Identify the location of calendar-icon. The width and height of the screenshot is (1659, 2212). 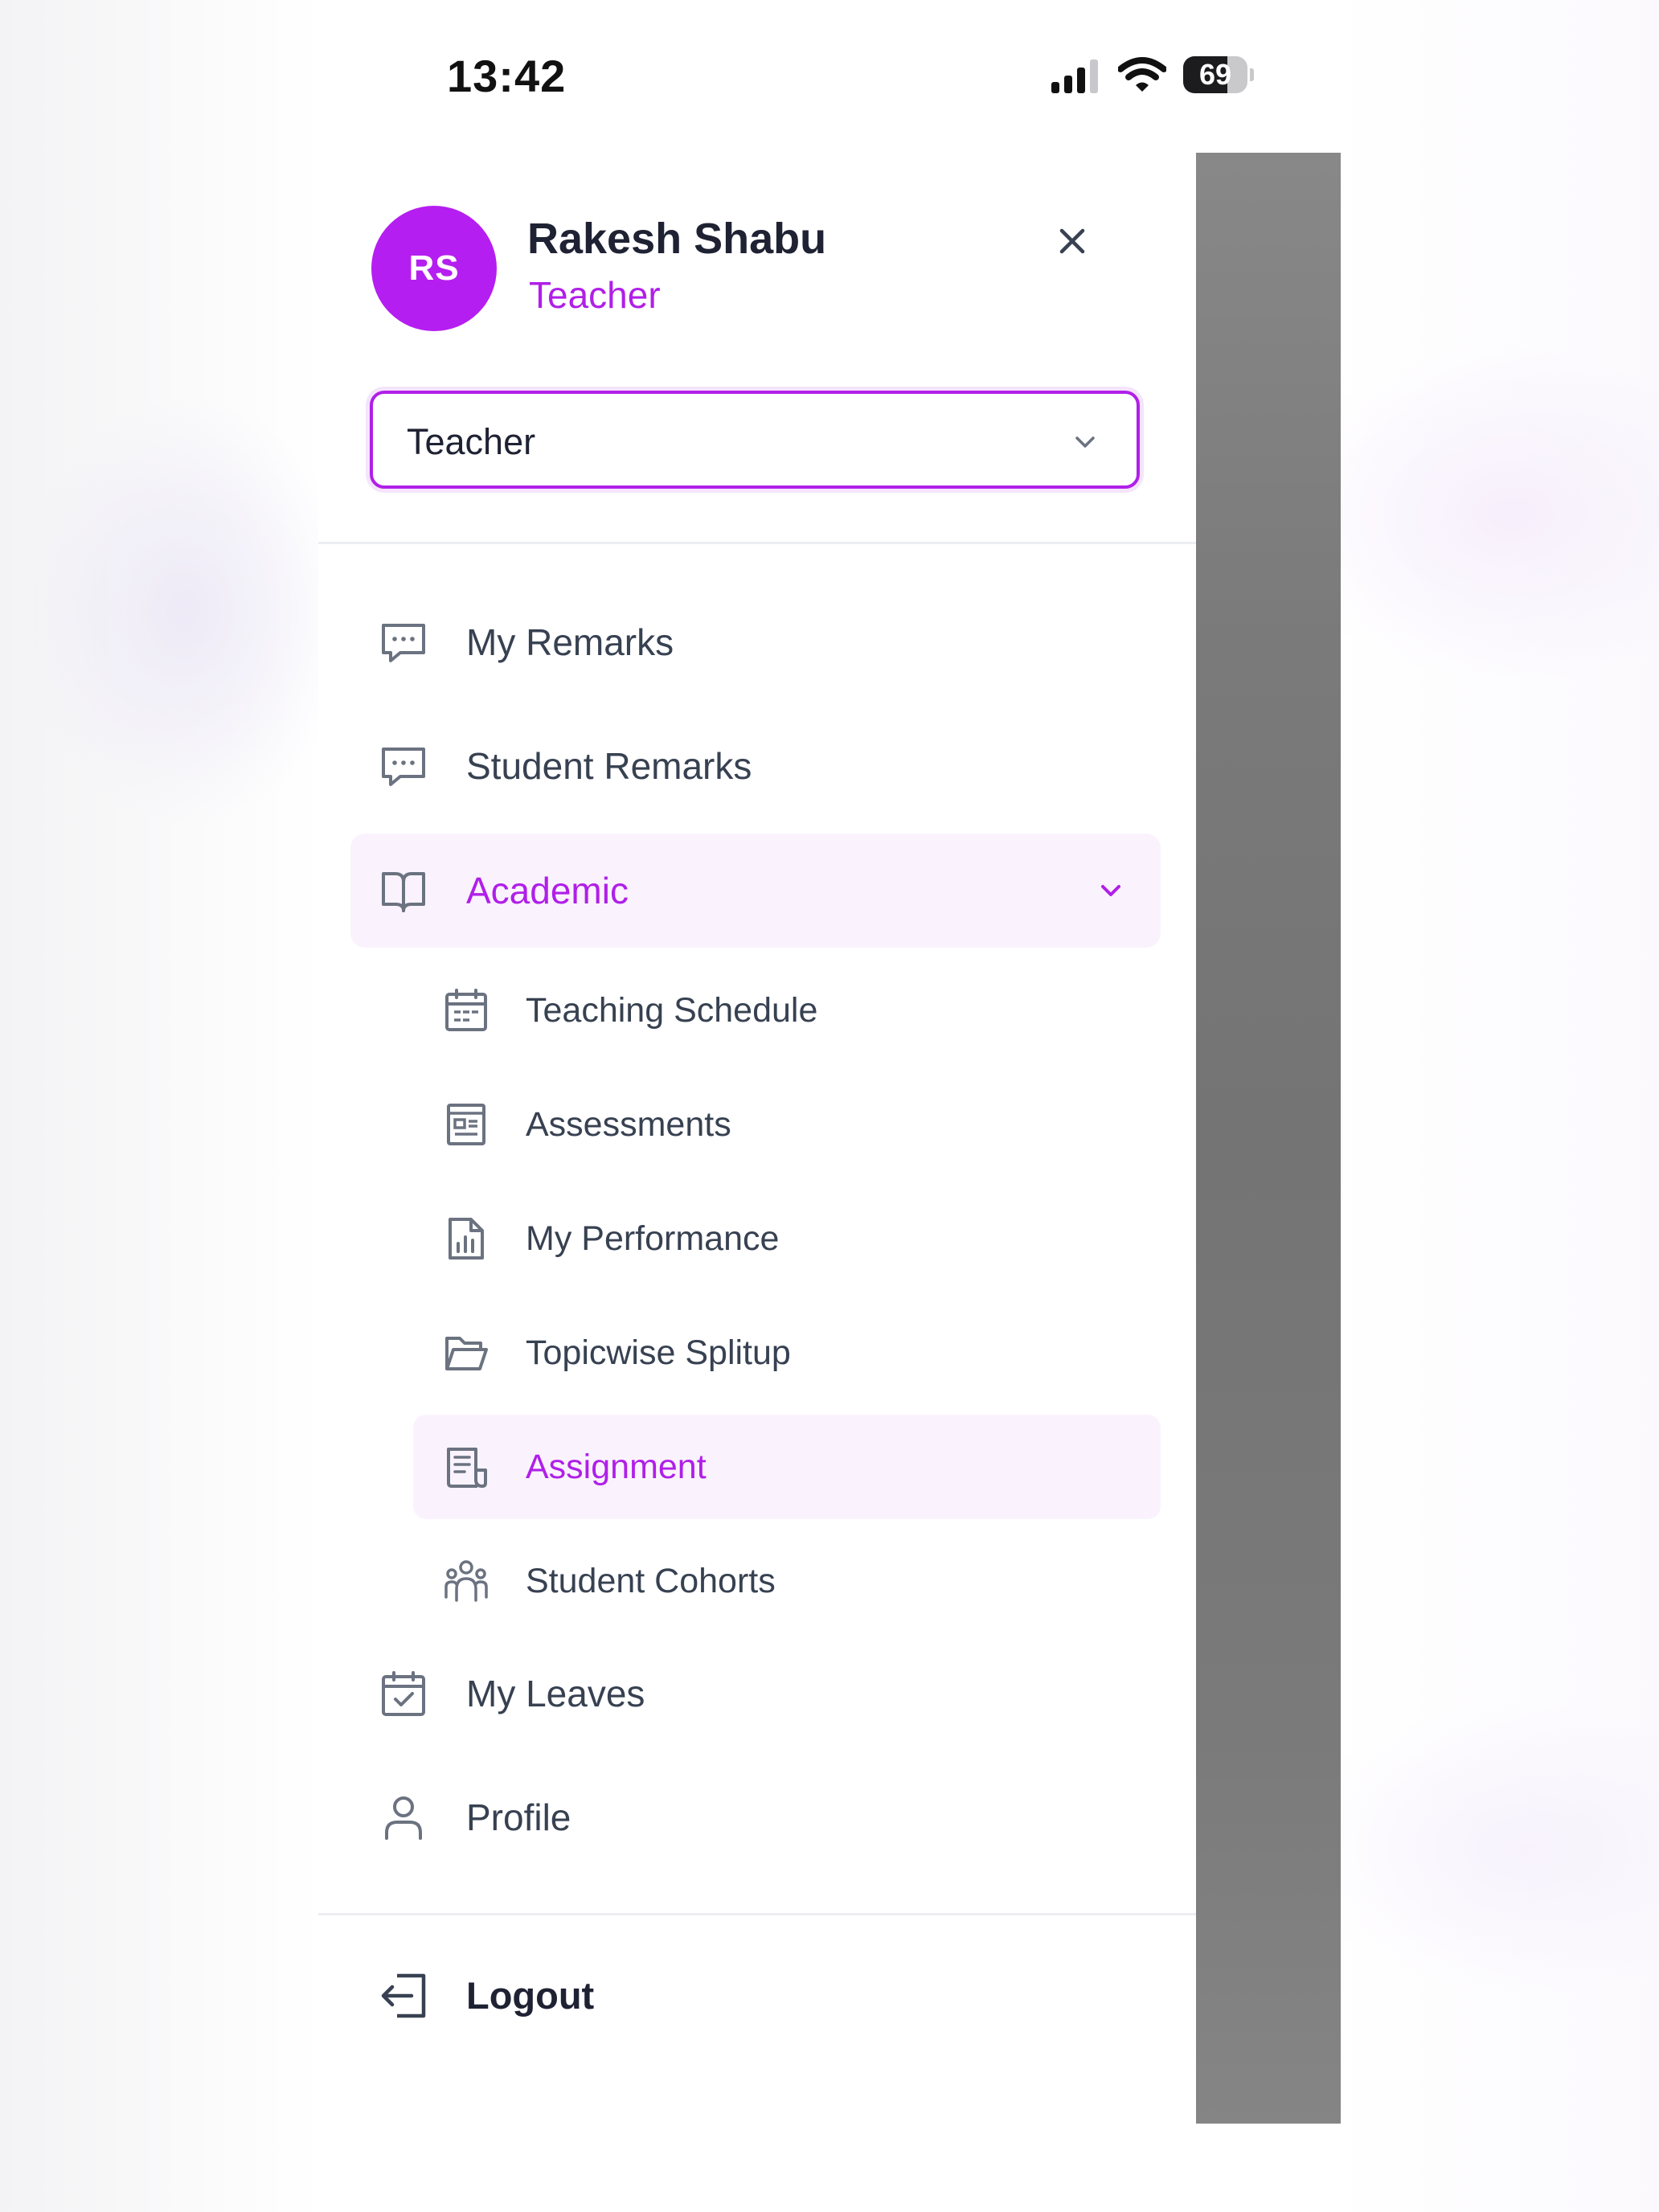
(466, 1011).